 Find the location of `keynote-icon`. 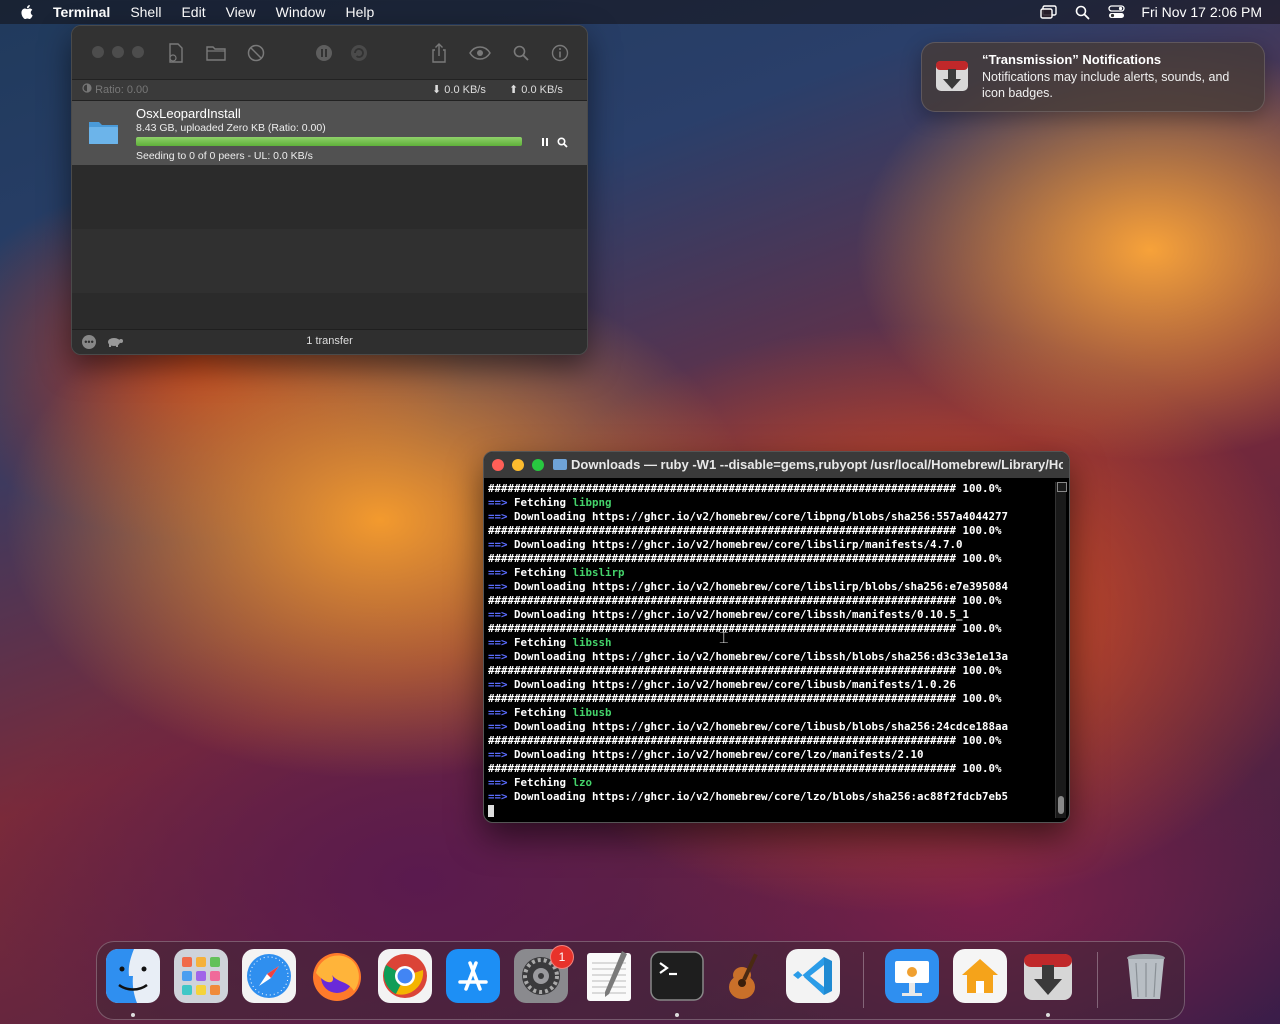

keynote-icon is located at coordinates (912, 976).